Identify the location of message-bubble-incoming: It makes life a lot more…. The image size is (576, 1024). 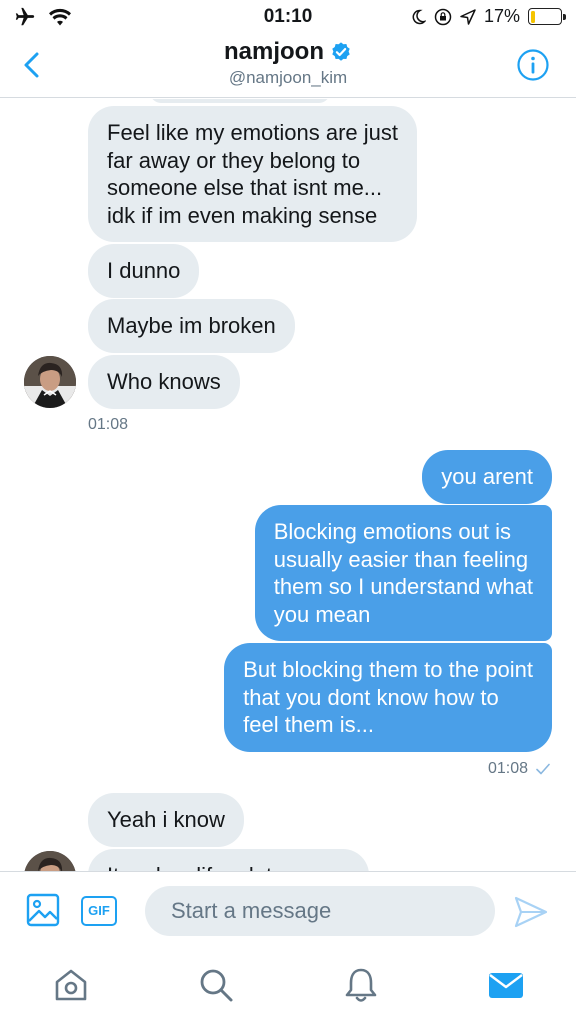
(229, 860).